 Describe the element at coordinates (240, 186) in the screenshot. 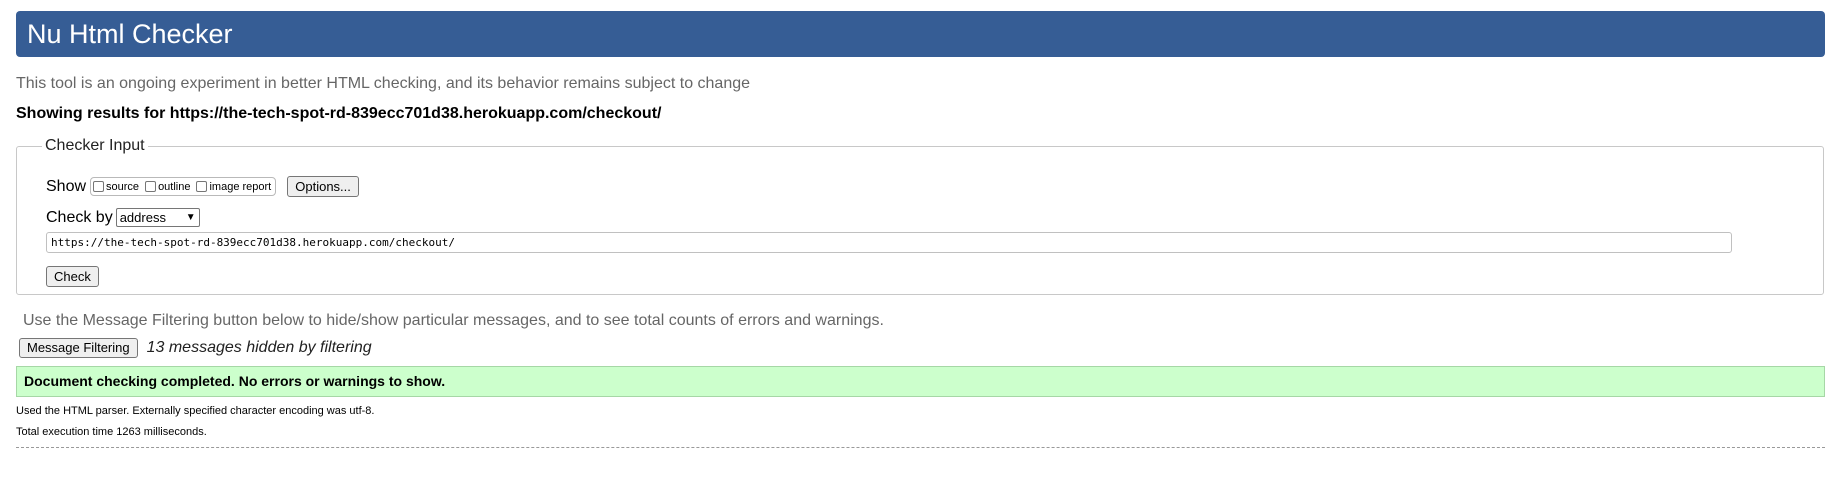

I see `image-report-checkbox-label: image report` at that location.